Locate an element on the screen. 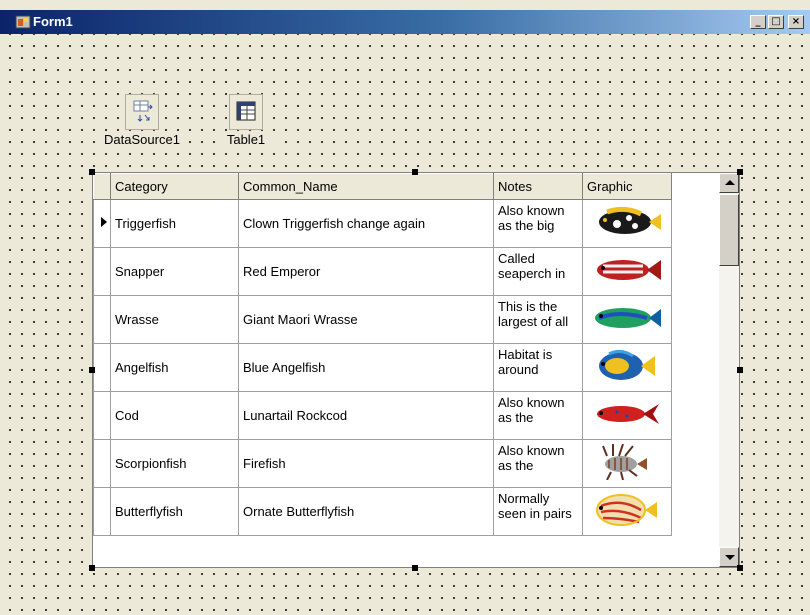 The width and height of the screenshot is (810, 615). cell-category: Snapper is located at coordinates (174, 271).